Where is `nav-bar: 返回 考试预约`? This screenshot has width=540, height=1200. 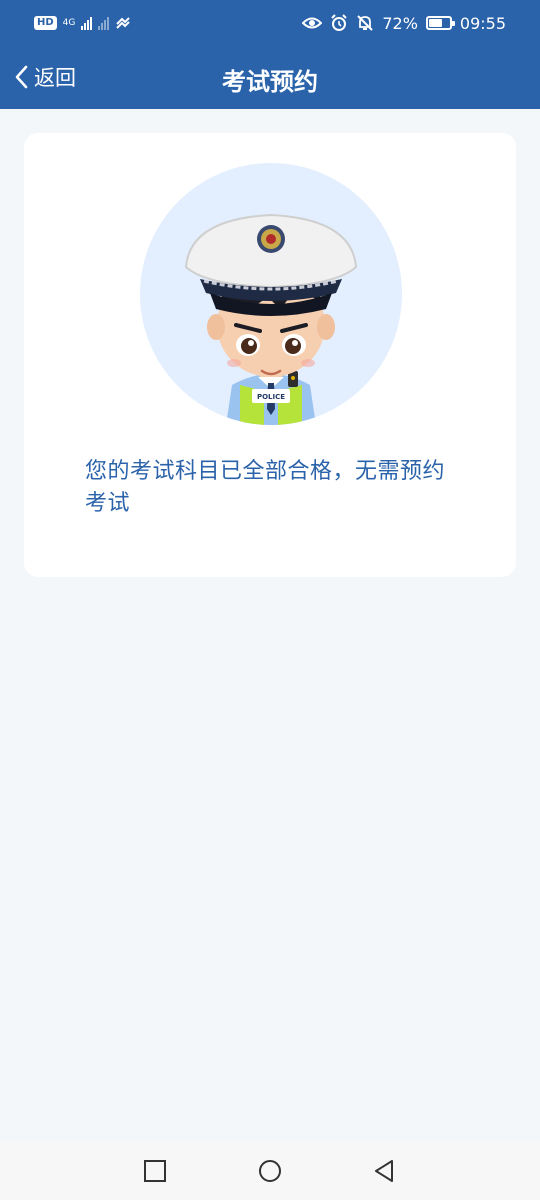
nav-bar: 返回 考试预约 is located at coordinates (270, 77).